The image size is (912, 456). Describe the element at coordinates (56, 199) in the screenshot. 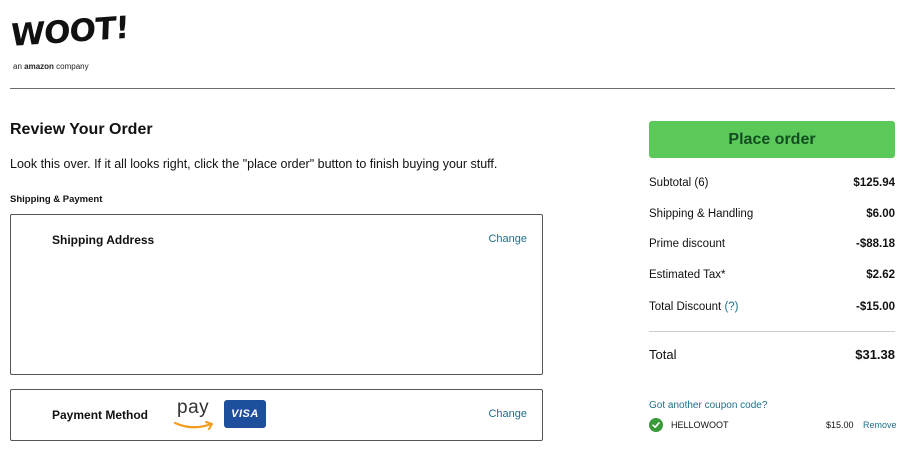

I see `section-label-shipping-payment: Shipping & Payment` at that location.